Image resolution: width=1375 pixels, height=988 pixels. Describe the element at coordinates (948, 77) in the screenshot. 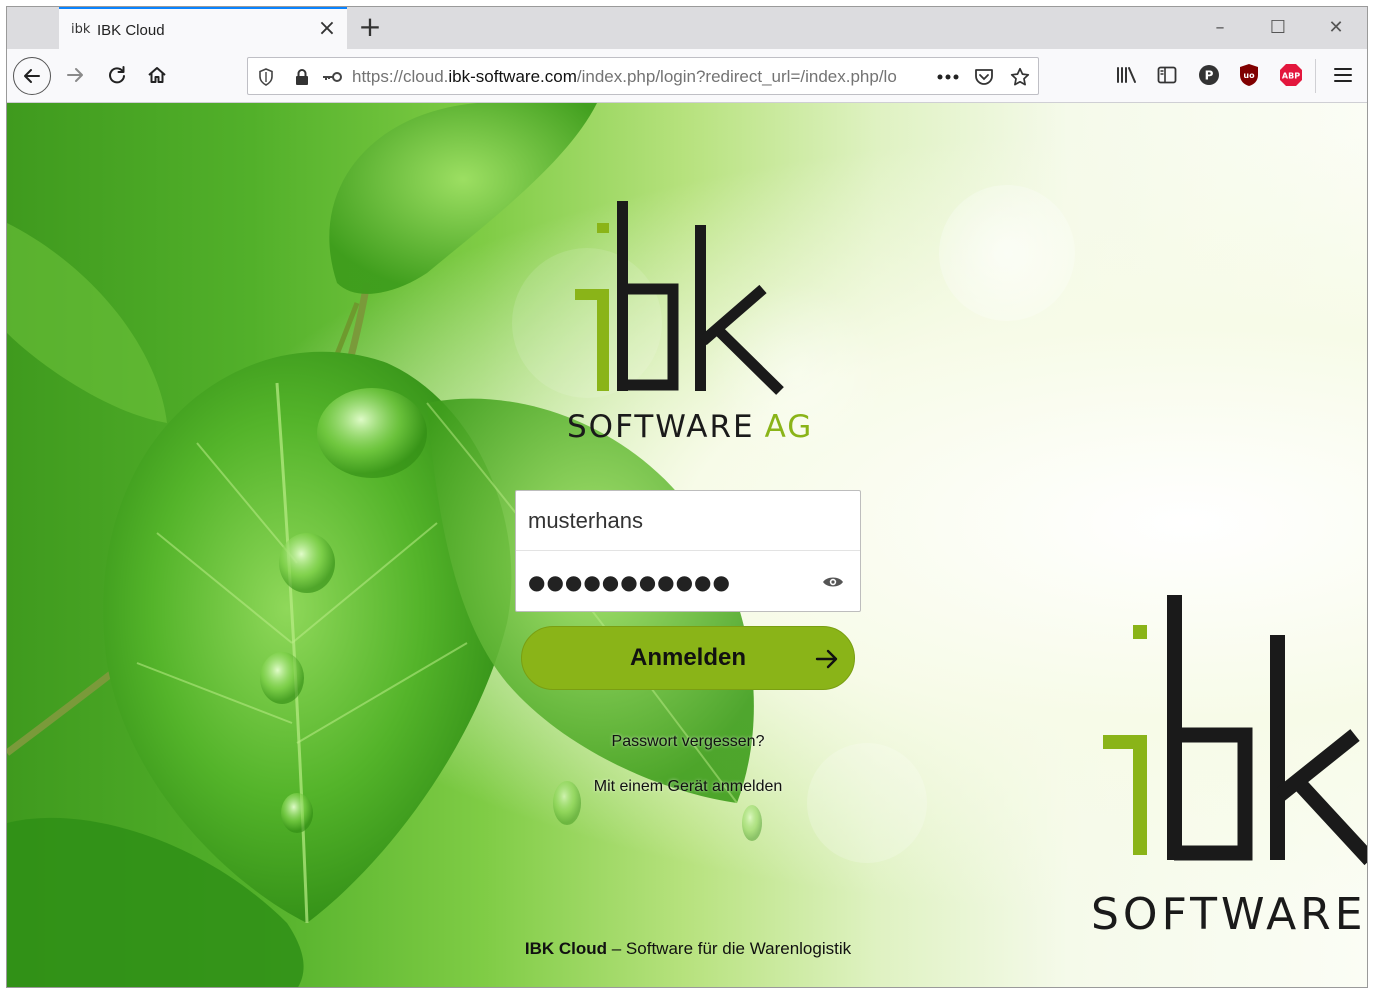

I see `more-icon` at that location.